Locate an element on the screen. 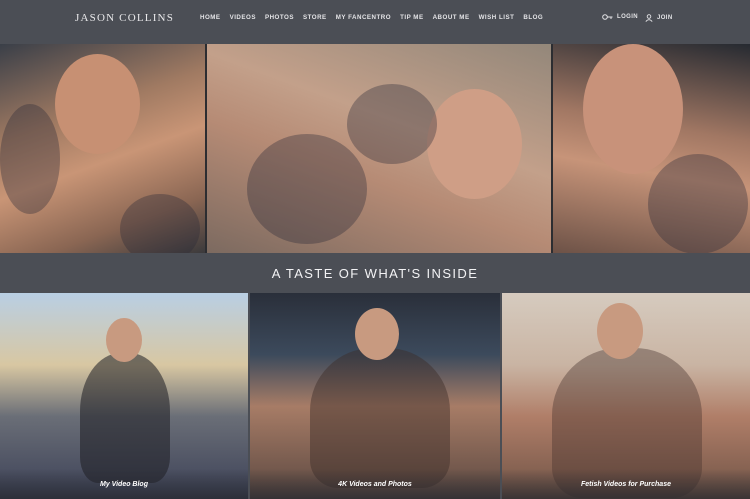 The width and height of the screenshot is (750, 499). join-label: JOIN is located at coordinates (665, 18).